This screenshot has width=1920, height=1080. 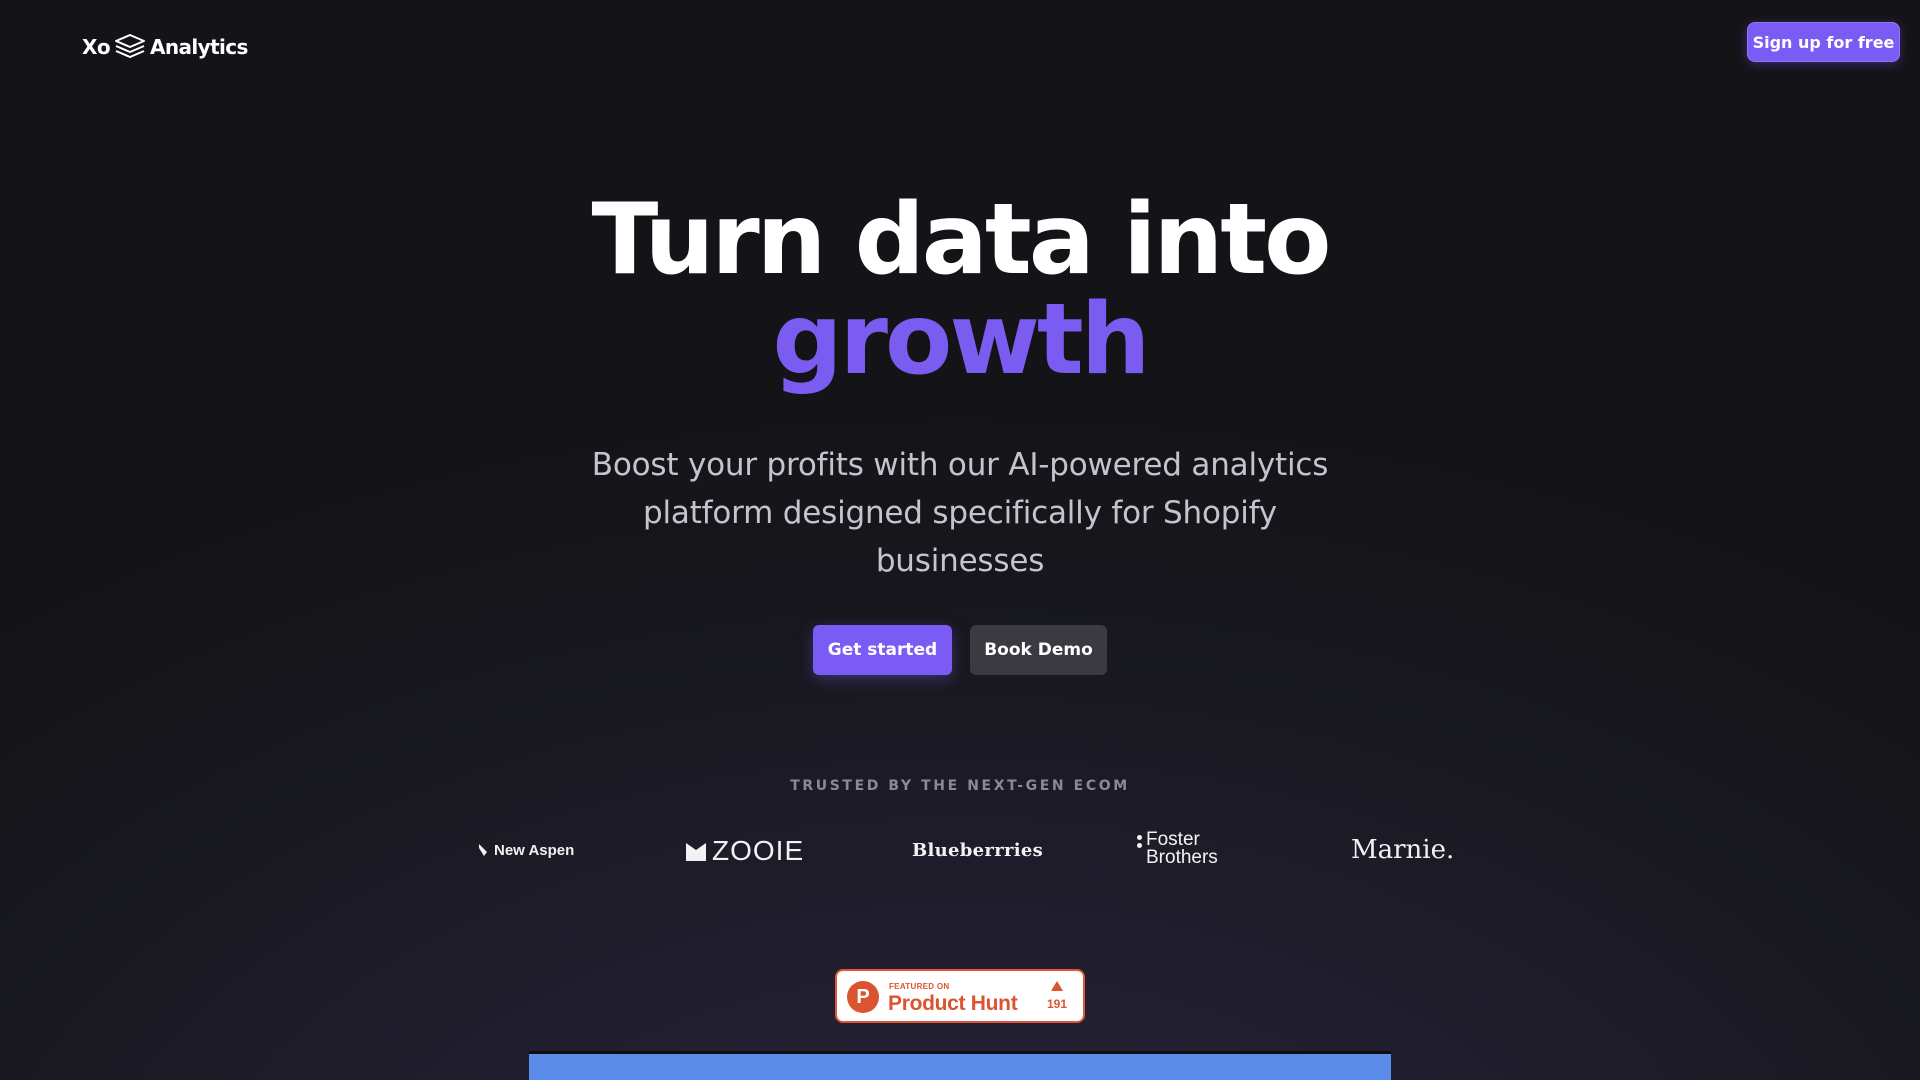 What do you see at coordinates (961, 340) in the screenshot?
I see `hero-title-highlight: growth` at bounding box center [961, 340].